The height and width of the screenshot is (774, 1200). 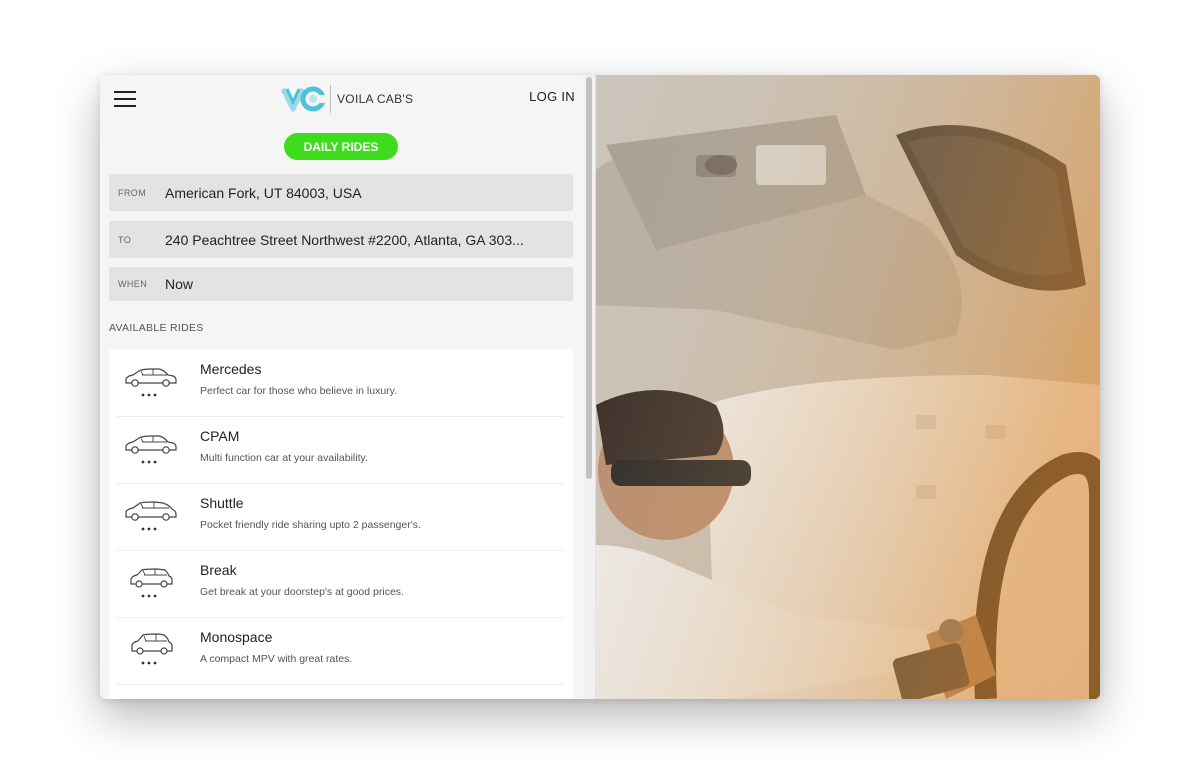 What do you see at coordinates (152, 649) in the screenshot?
I see `mpv-icon` at bounding box center [152, 649].